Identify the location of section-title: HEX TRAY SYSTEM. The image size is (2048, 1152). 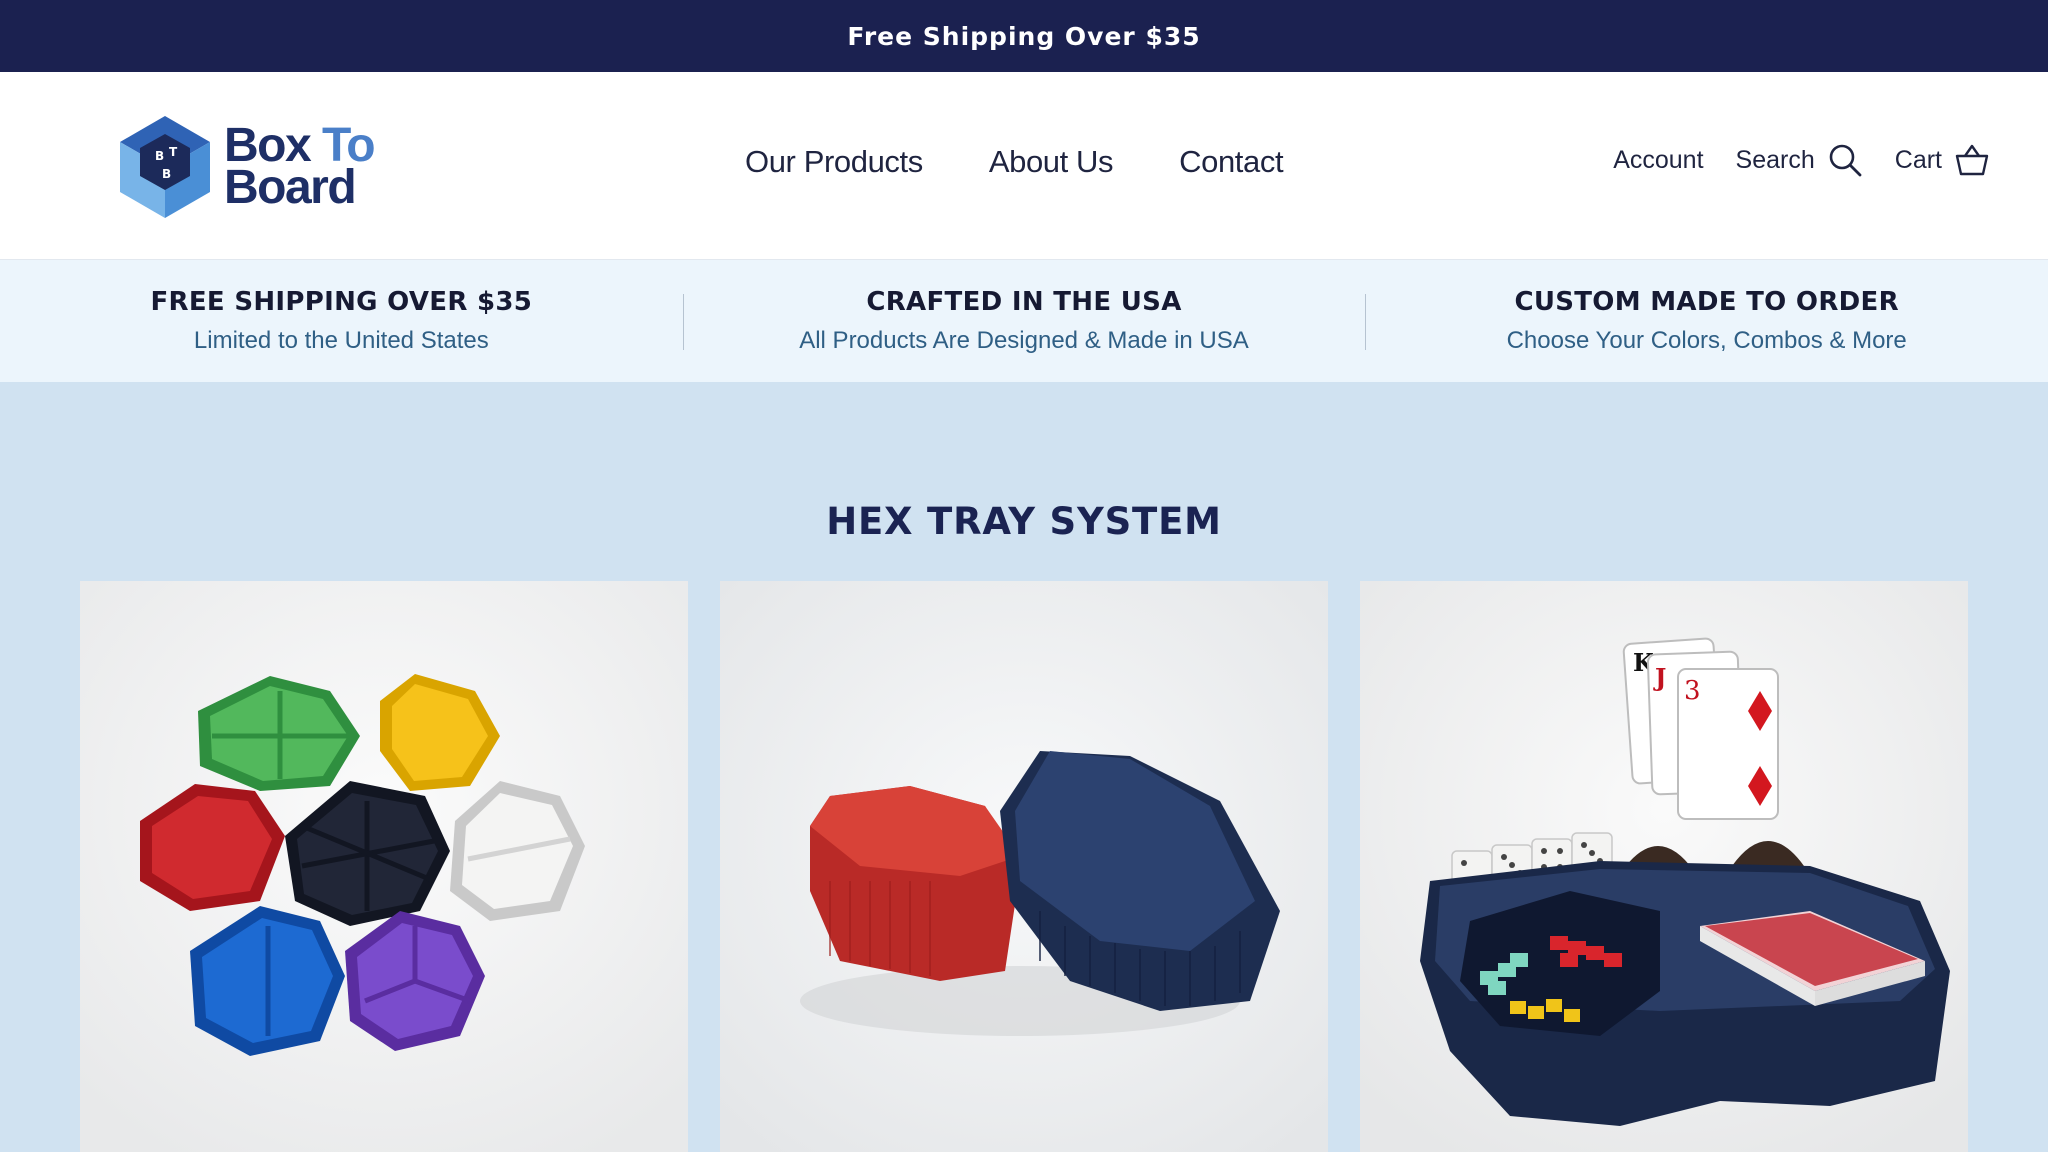
(1024, 521).